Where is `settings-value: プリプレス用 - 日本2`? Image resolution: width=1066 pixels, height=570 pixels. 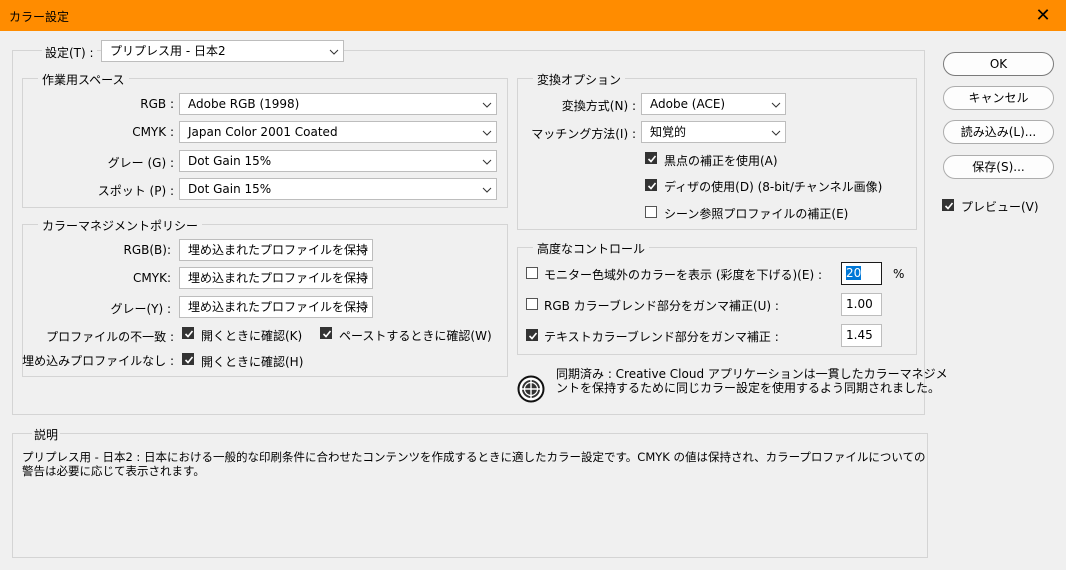
settings-value: プリプレス用 - 日本2 is located at coordinates (168, 51).